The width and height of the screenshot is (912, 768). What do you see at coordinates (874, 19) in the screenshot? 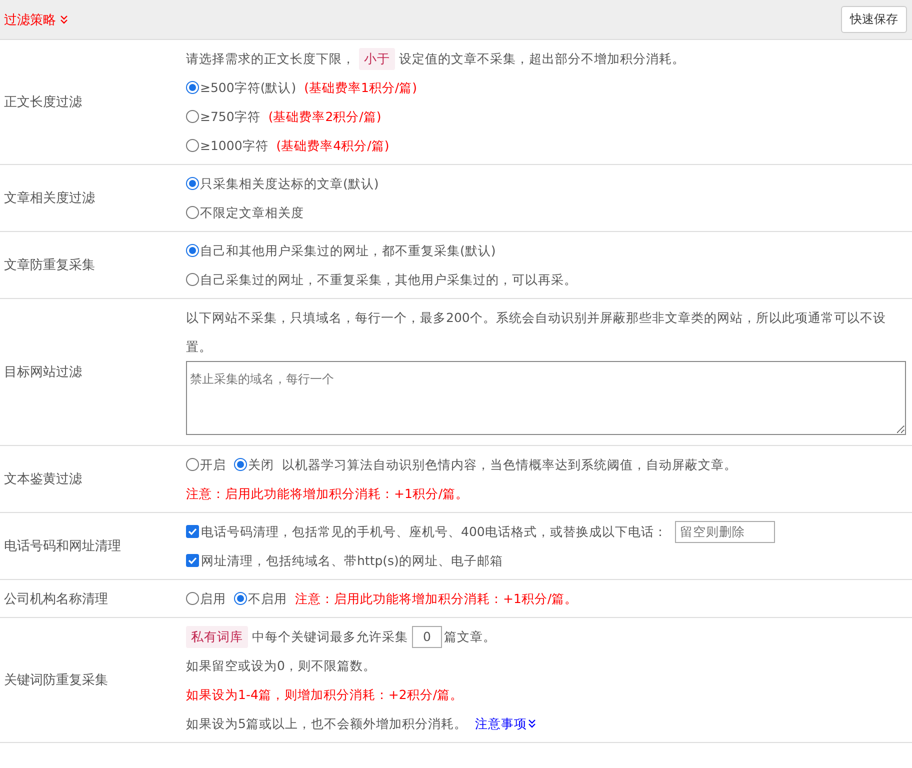
I see `save-button: 快速保存` at bounding box center [874, 19].